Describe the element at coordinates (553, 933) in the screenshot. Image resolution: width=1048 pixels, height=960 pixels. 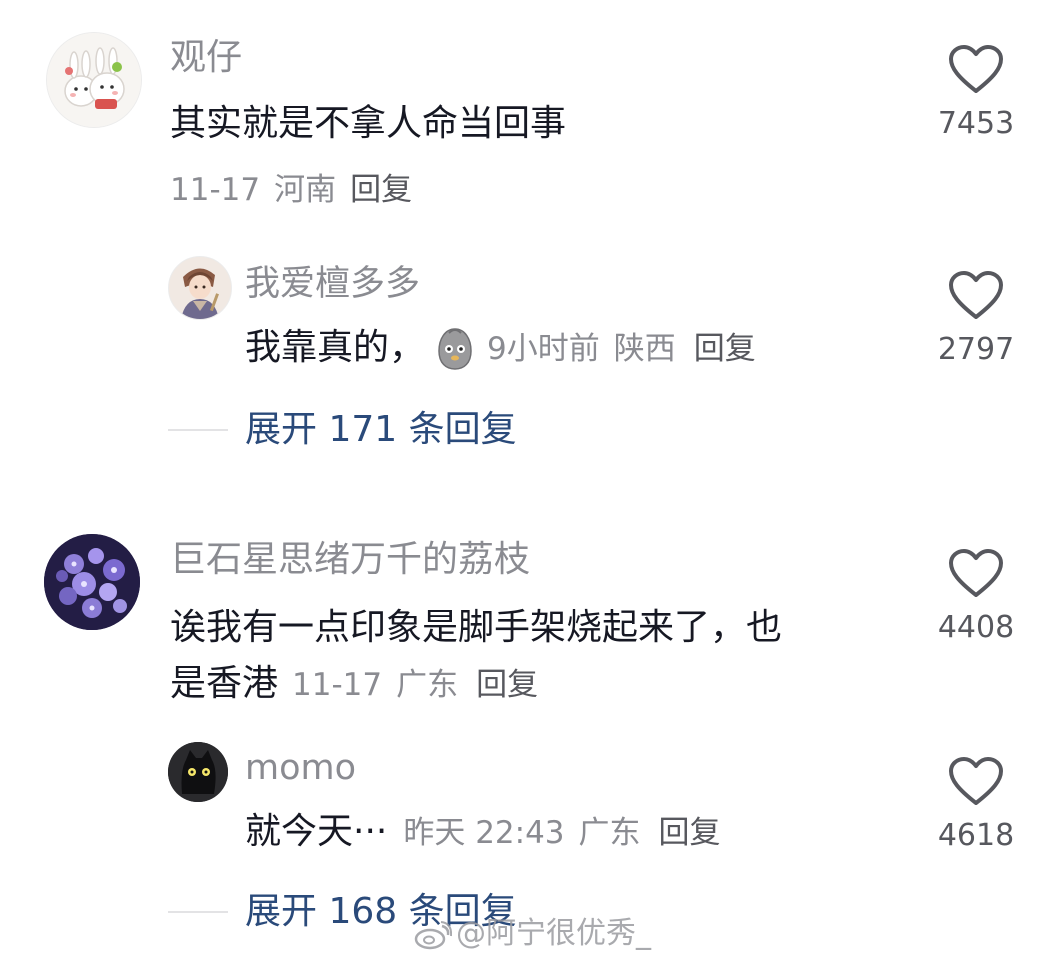
I see `watermark-text: @阿宁很优秀_` at that location.